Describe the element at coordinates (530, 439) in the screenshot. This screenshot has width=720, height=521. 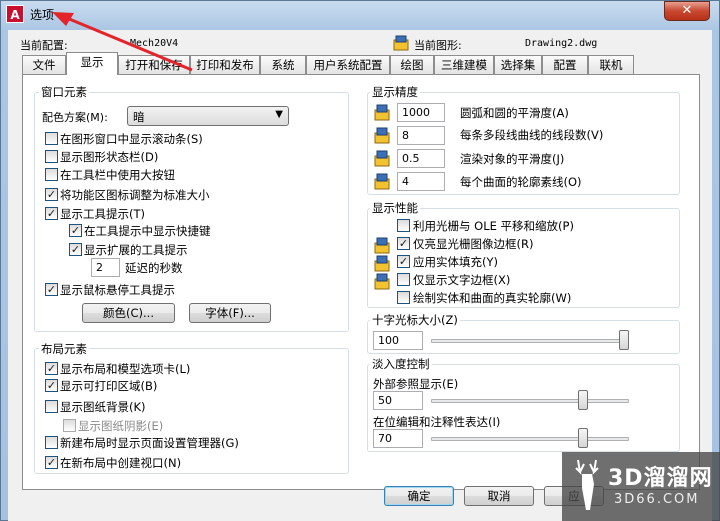
I see `inplace-fade-slider-track` at that location.